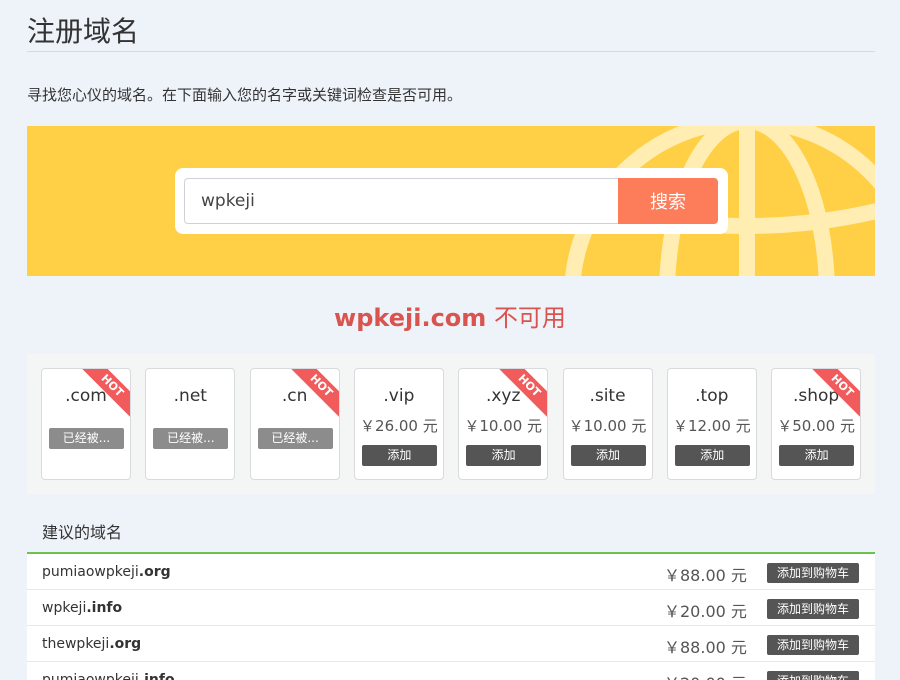 Image resolution: width=900 pixels, height=680 pixels. Describe the element at coordinates (83, 31) in the screenshot. I see `page-title: 注册域名` at that location.